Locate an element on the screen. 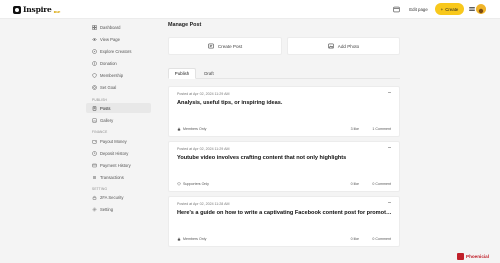 The height and width of the screenshot is (263, 500). plus-icon: + is located at coordinates (442, 9).